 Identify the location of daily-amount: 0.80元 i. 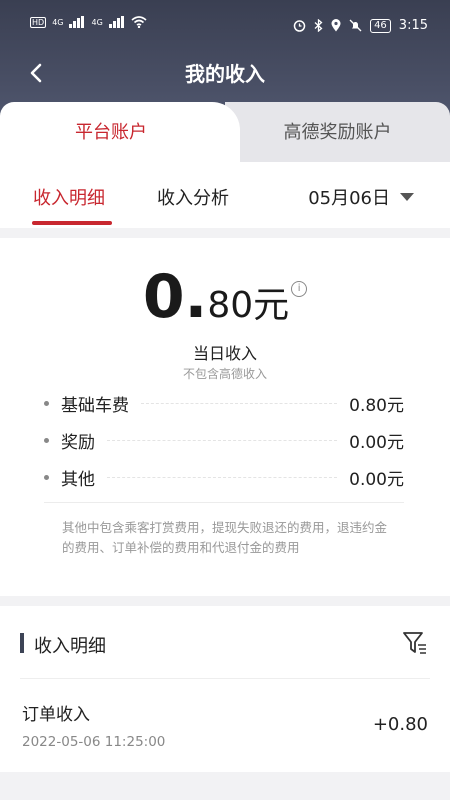
(225, 297).